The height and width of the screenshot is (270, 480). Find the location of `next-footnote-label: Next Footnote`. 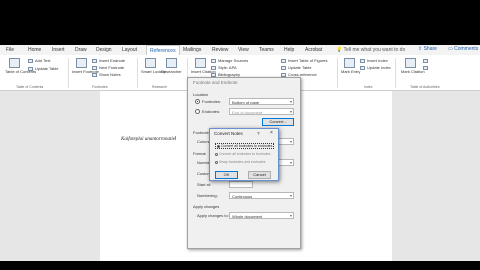

next-footnote-label: Next Footnote is located at coordinates (112, 67).